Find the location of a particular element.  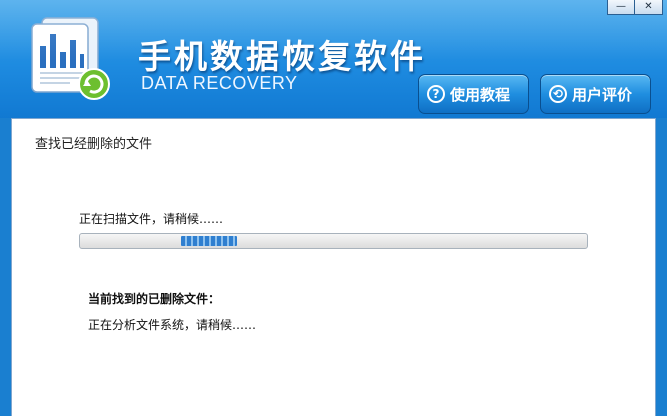

window-controls: — ✕ is located at coordinates (635, 7).